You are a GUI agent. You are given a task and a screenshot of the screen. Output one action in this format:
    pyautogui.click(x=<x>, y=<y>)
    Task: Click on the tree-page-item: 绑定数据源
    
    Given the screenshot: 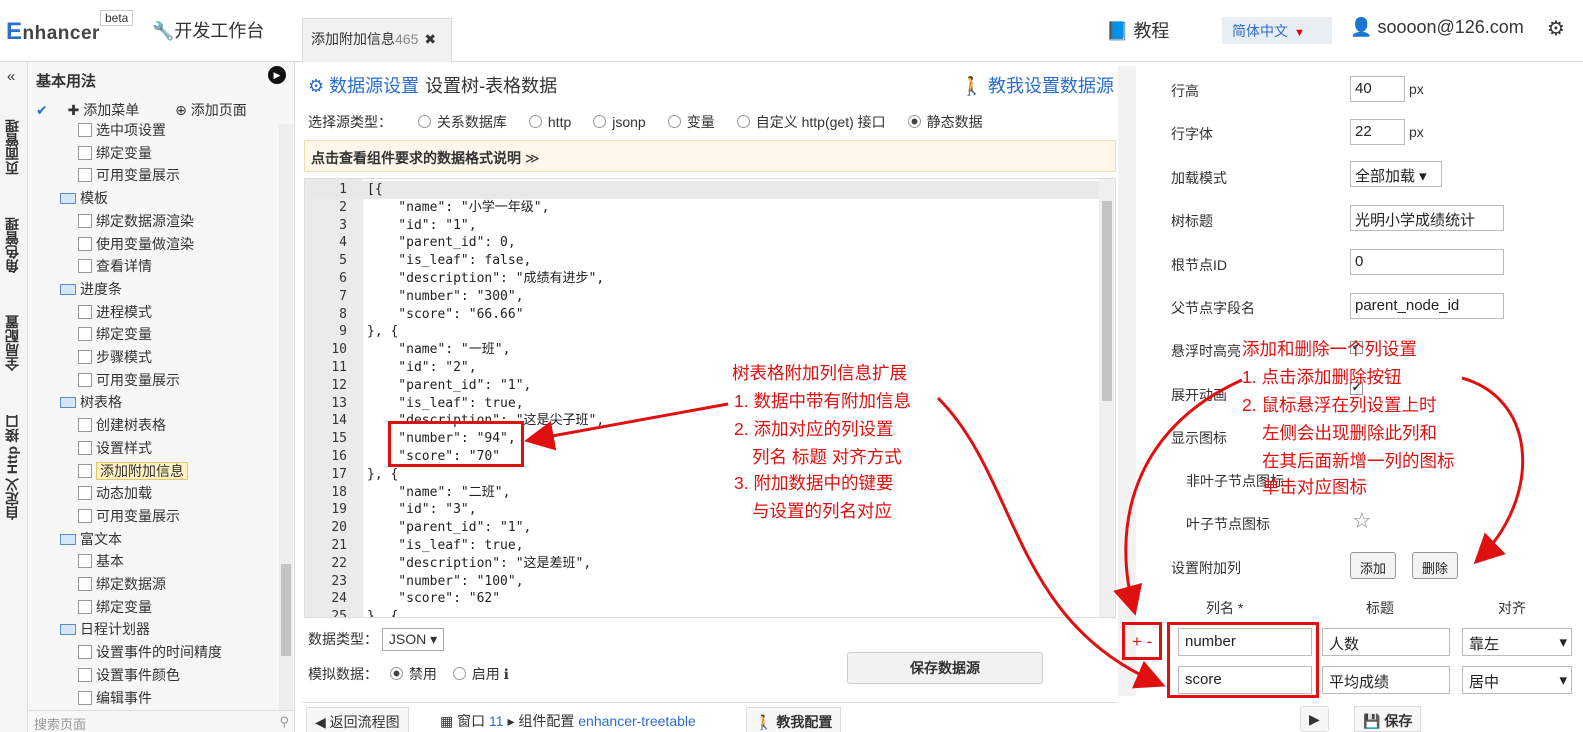 What is the action you would take?
    pyautogui.click(x=122, y=585)
    